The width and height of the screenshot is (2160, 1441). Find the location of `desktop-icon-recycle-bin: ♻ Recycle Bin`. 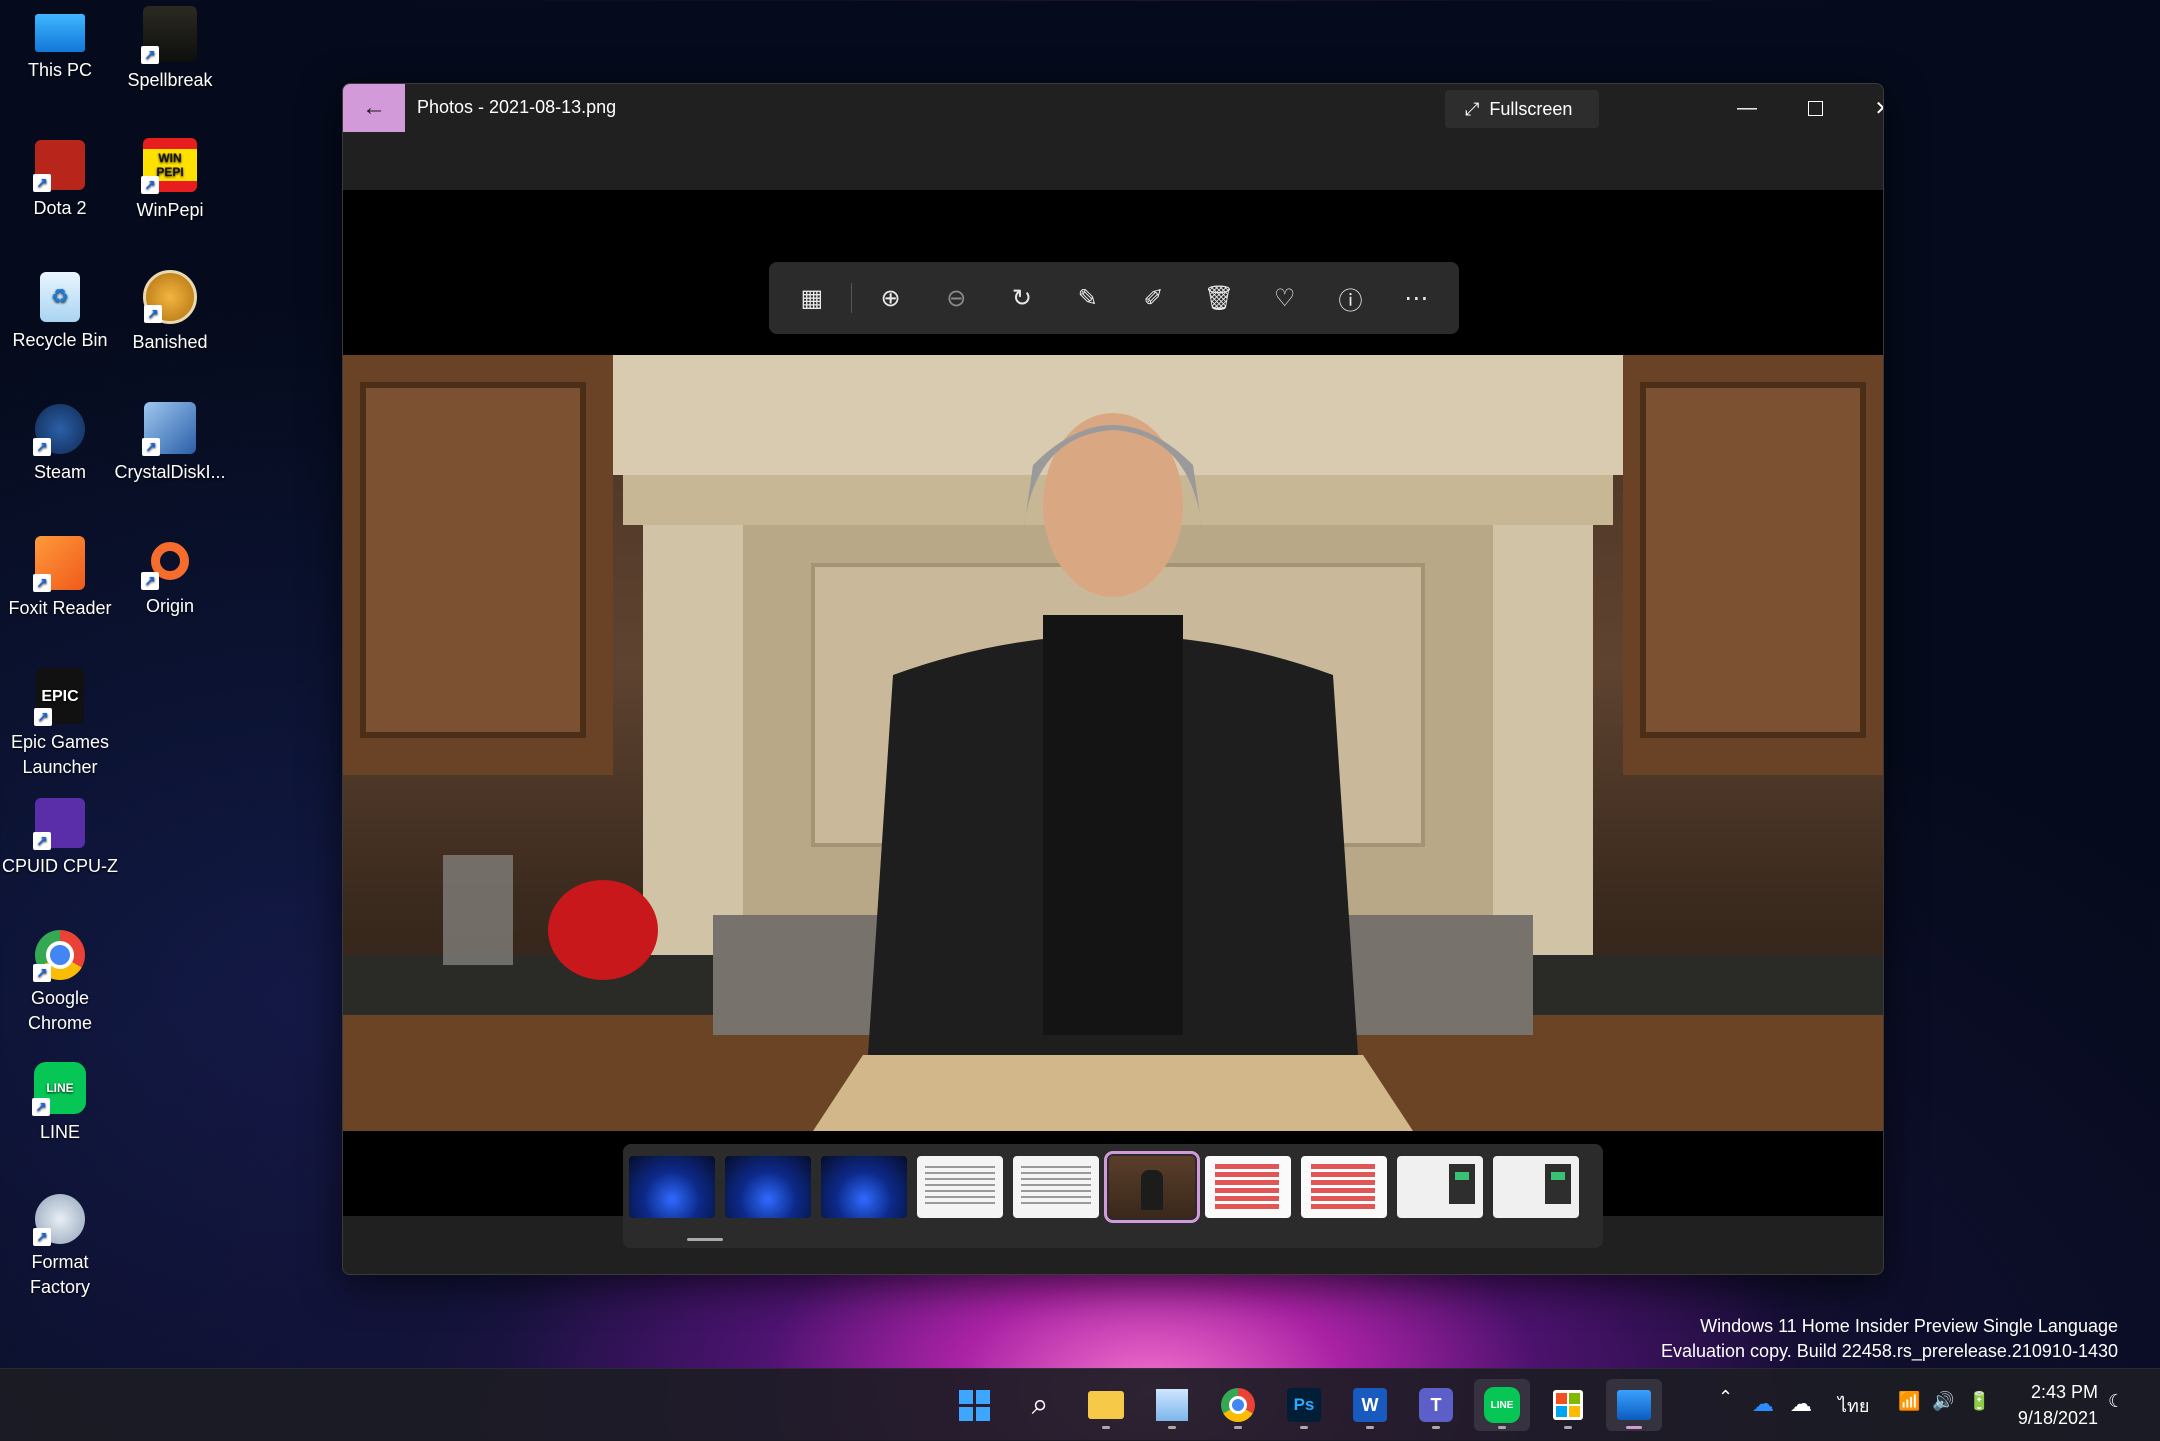

desktop-icon-recycle-bin: ♻ Recycle Bin is located at coordinates (60, 312).